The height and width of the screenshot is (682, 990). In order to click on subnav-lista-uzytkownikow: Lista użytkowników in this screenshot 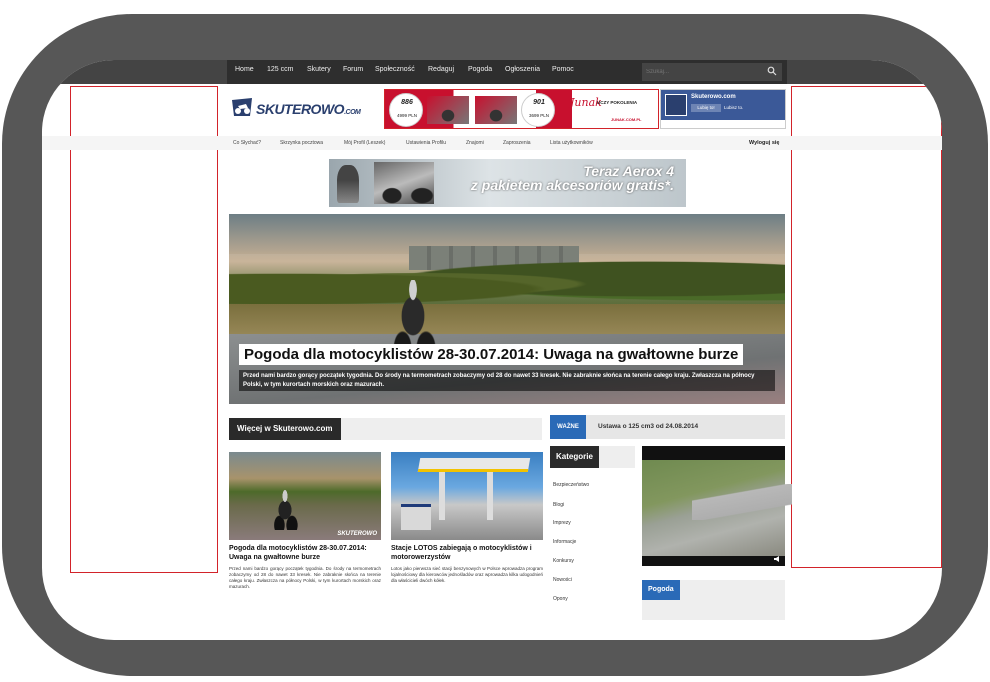, I will do `click(571, 143)`.